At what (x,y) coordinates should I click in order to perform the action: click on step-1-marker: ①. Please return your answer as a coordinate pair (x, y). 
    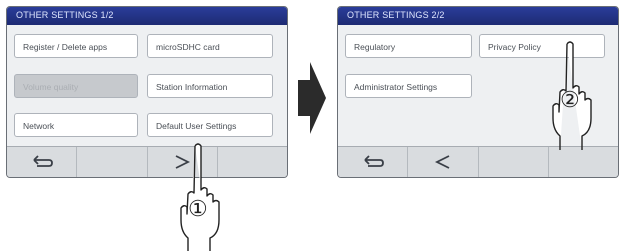
    Looking at the image, I should click on (198, 208).